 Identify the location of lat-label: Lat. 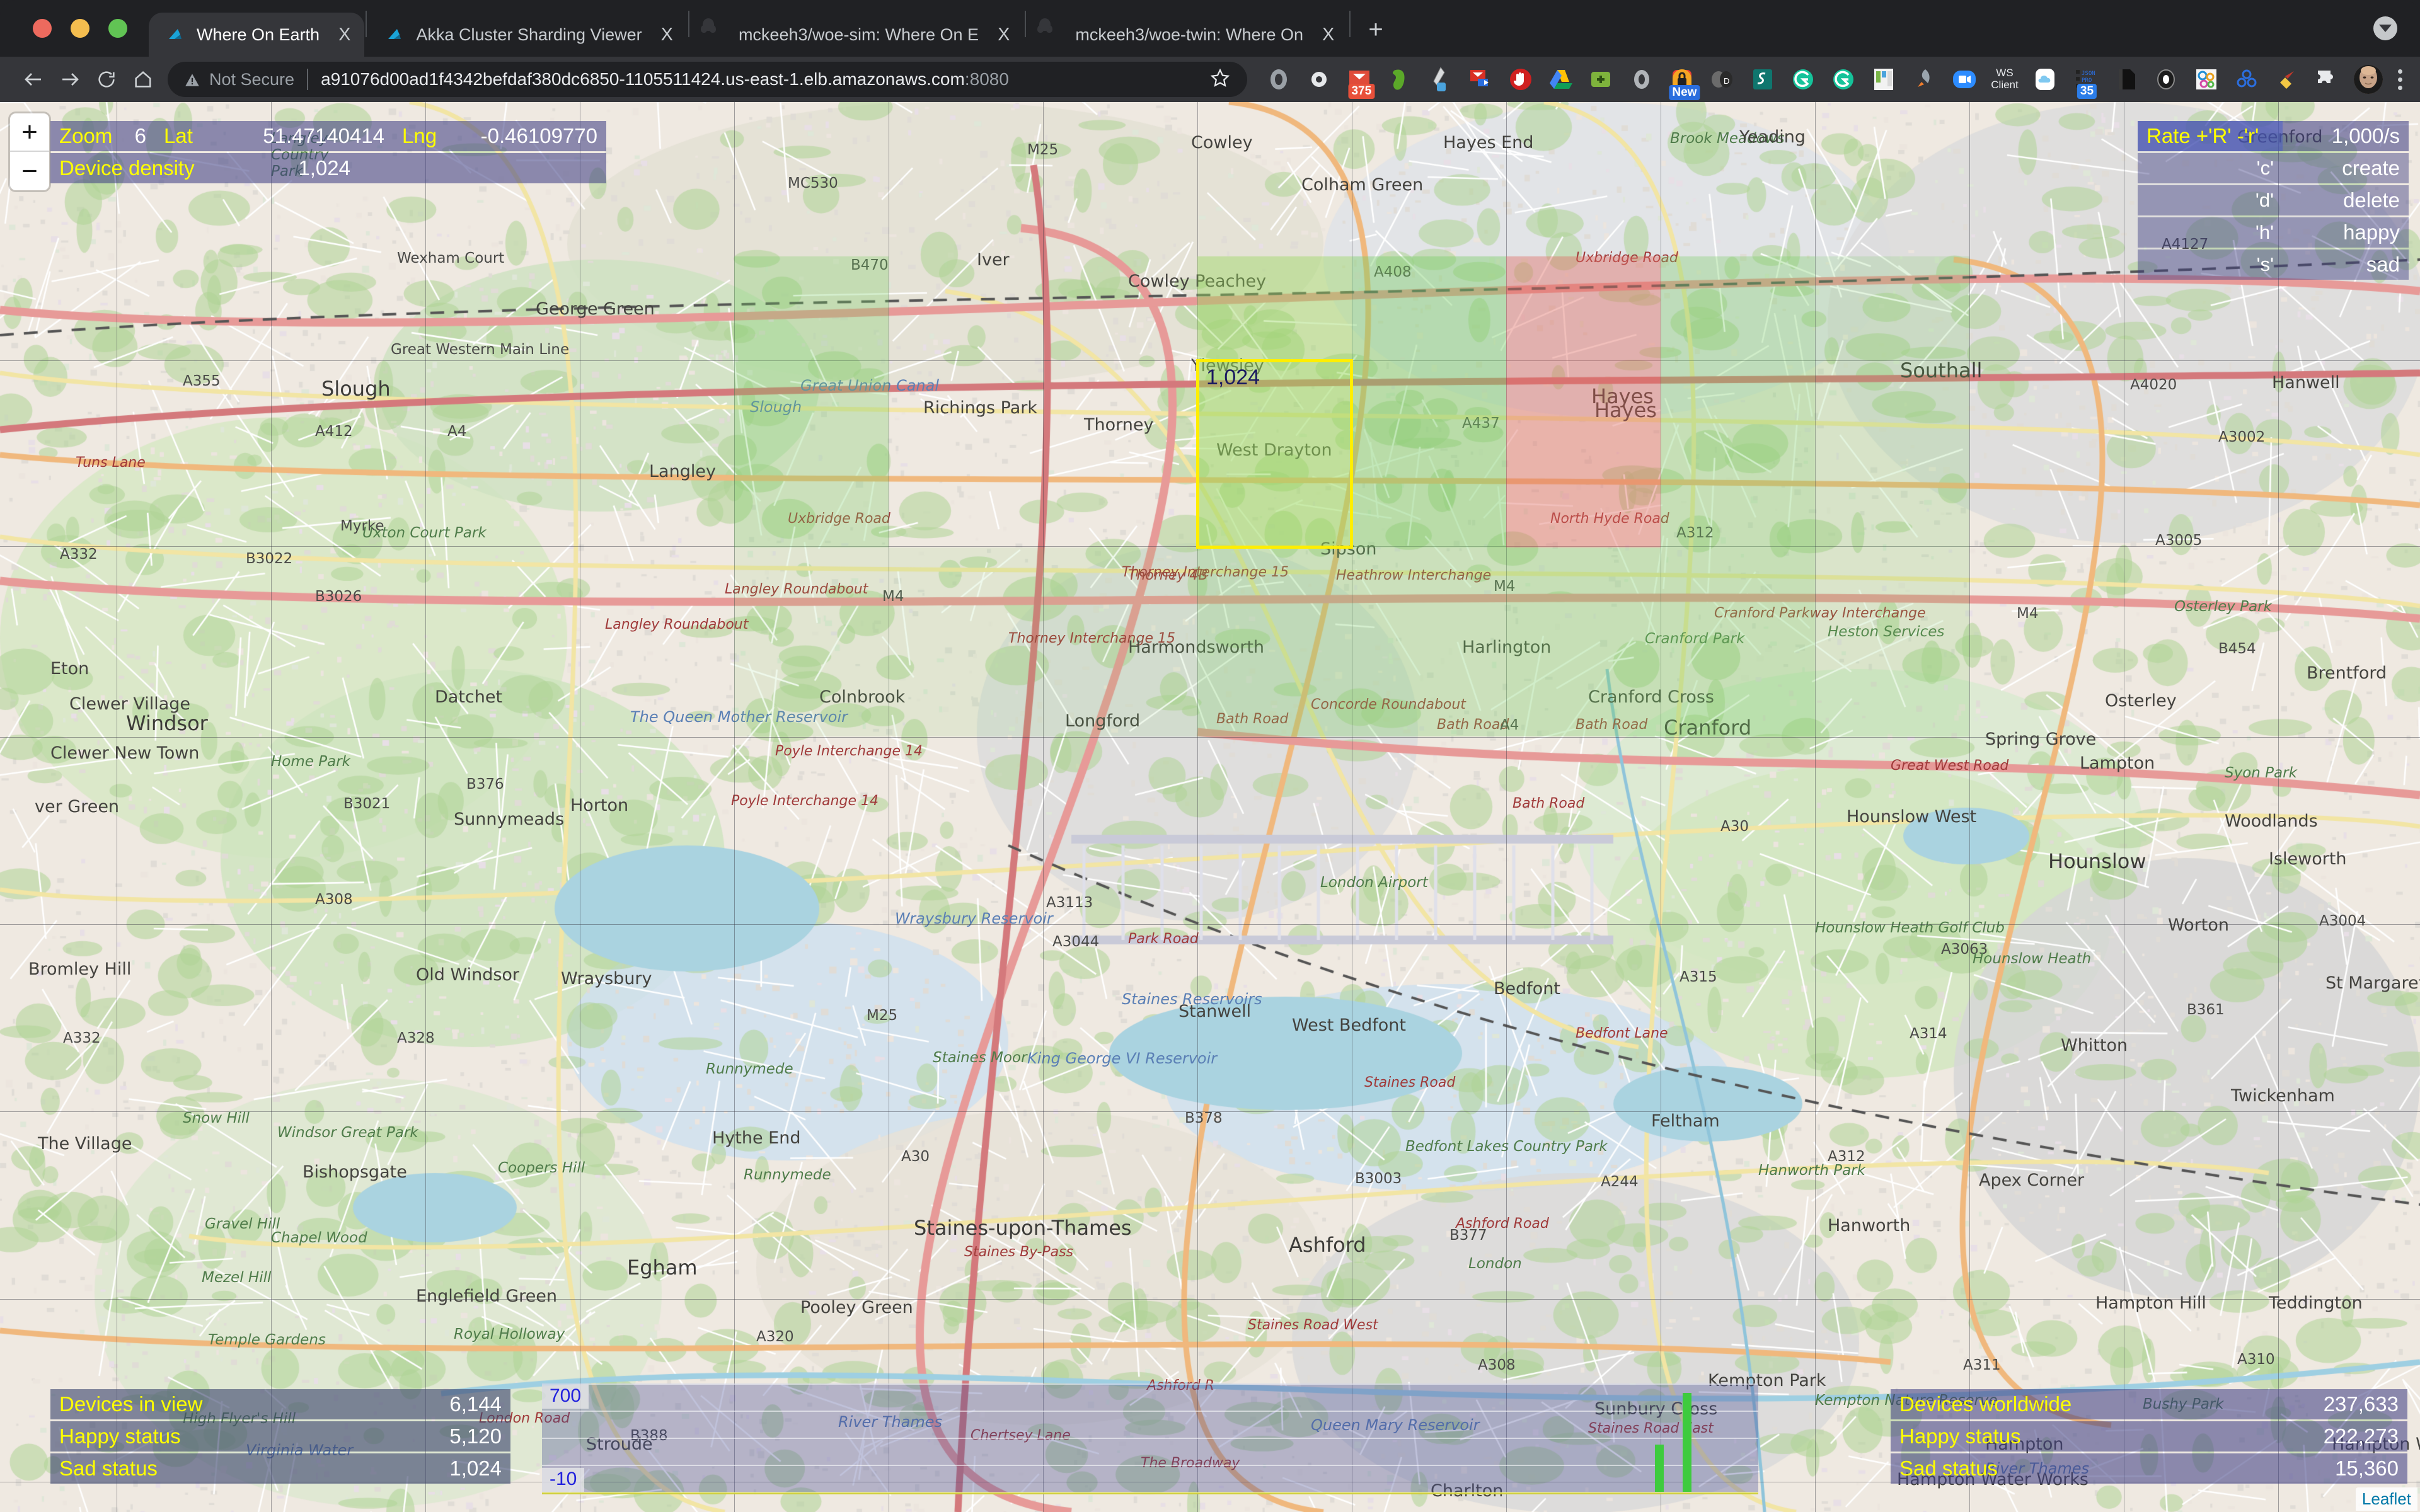
(179, 135).